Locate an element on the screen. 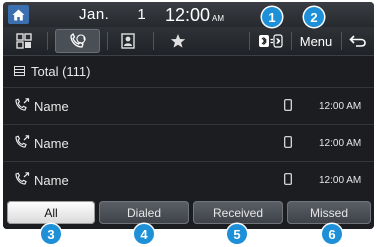  tab-bar: Menu is located at coordinates (188, 41).